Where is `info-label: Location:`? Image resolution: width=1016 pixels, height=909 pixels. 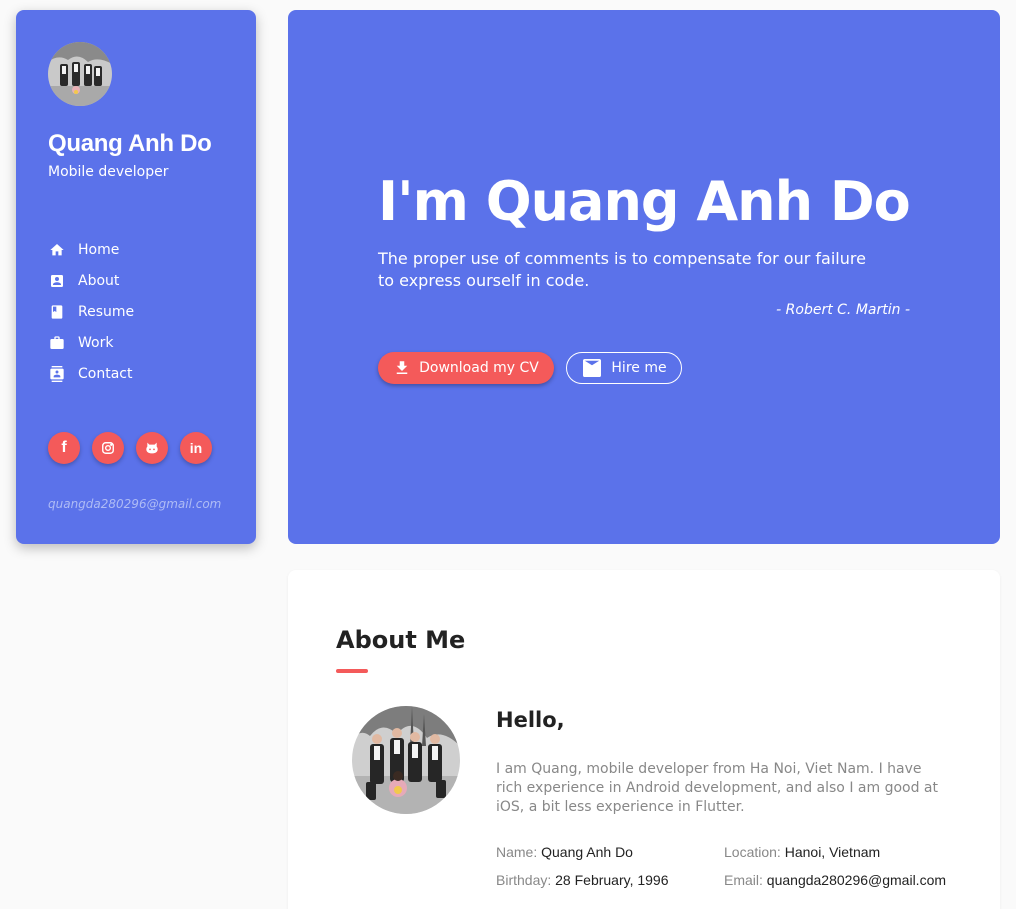
info-label: Location: is located at coordinates (754, 852).